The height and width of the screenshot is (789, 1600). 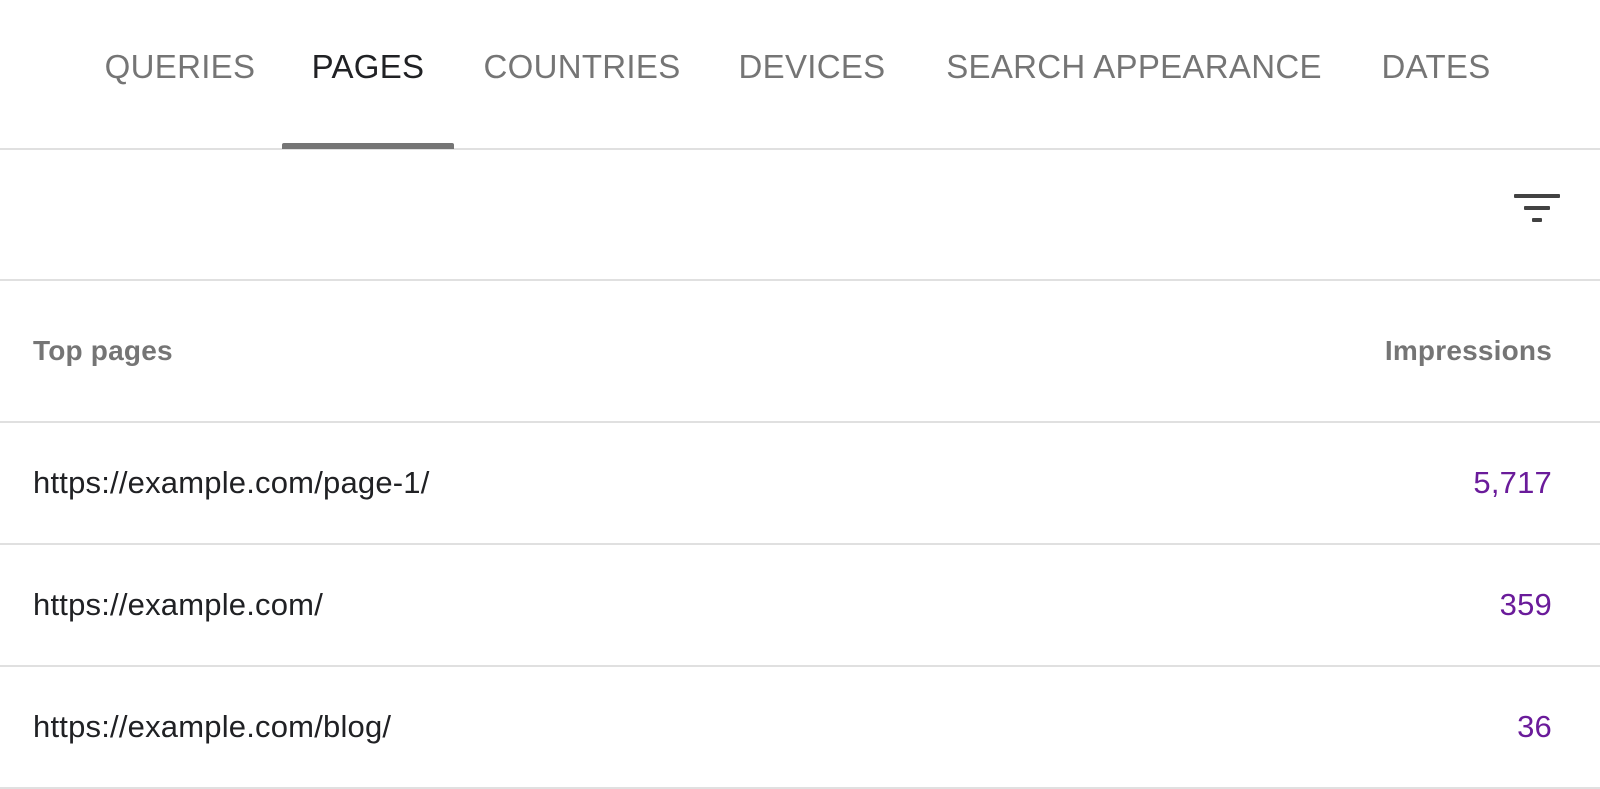 I want to click on filter-icon-line-bottom, so click(x=1537, y=220).